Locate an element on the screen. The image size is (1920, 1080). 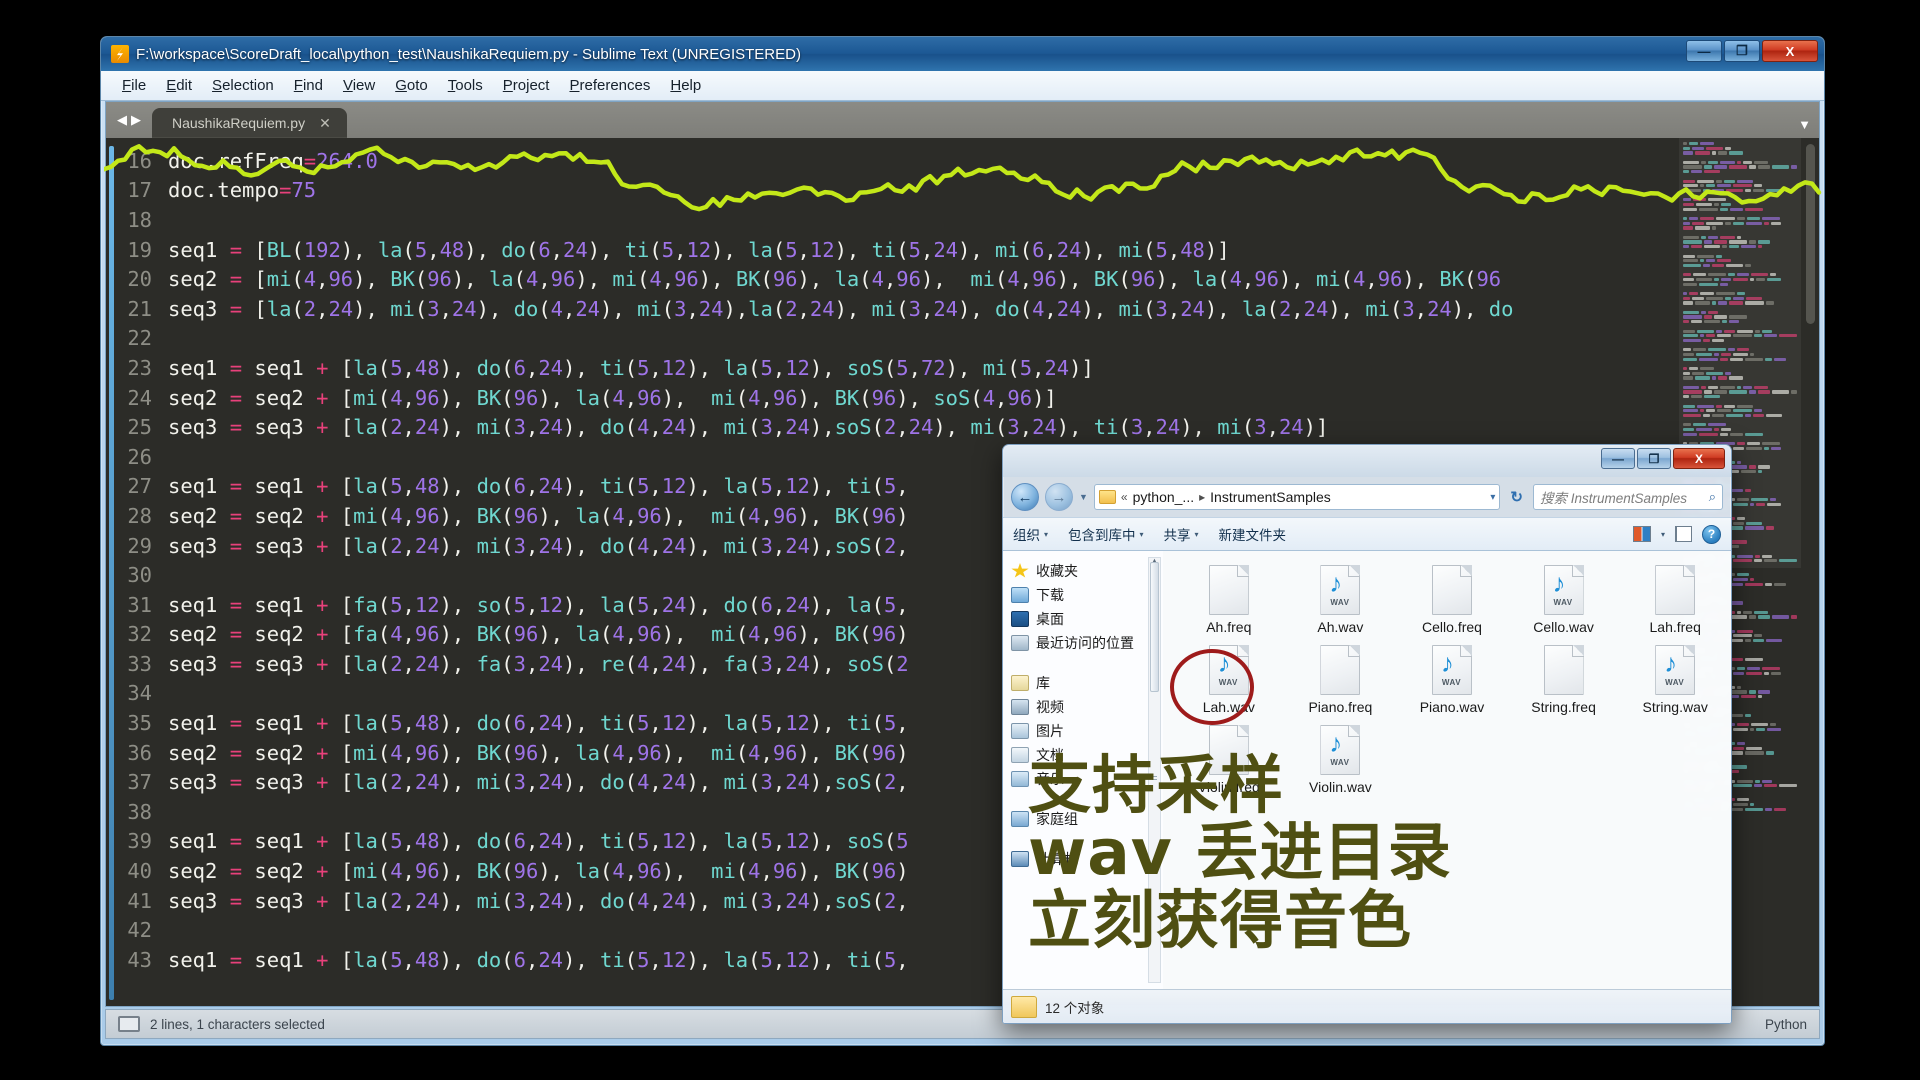
breadcrumb-segment-2: InstrumentSamples is located at coordinates (1270, 497).